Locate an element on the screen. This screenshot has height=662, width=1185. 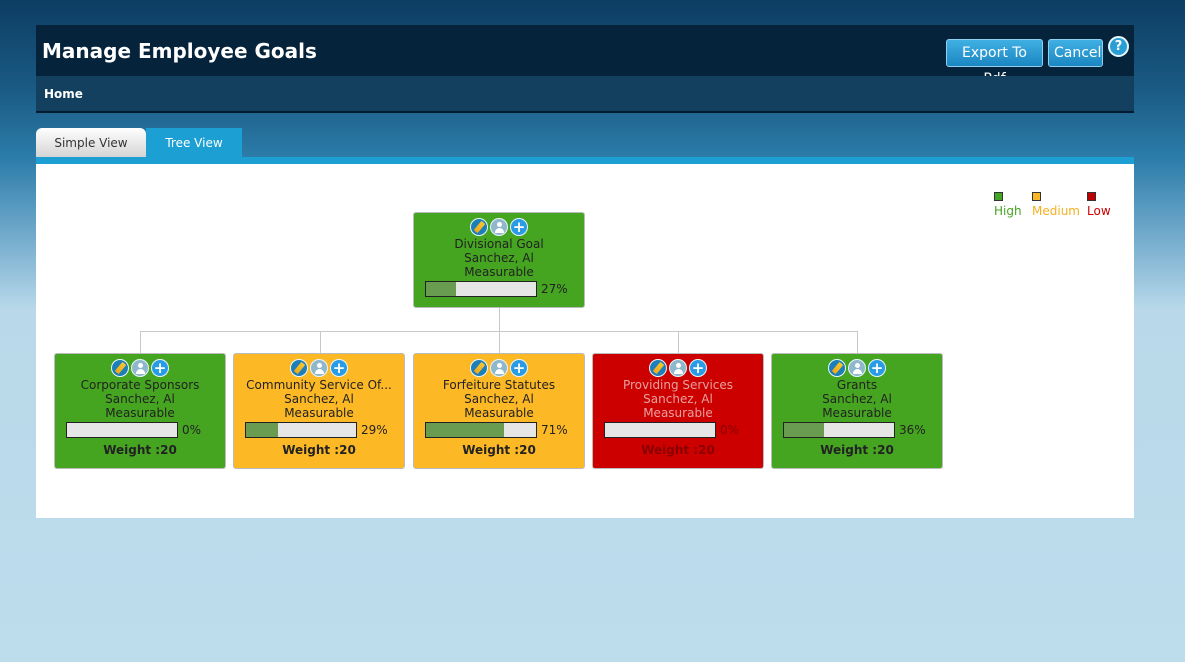
tab-simple-view: Simple View is located at coordinates (91, 143).